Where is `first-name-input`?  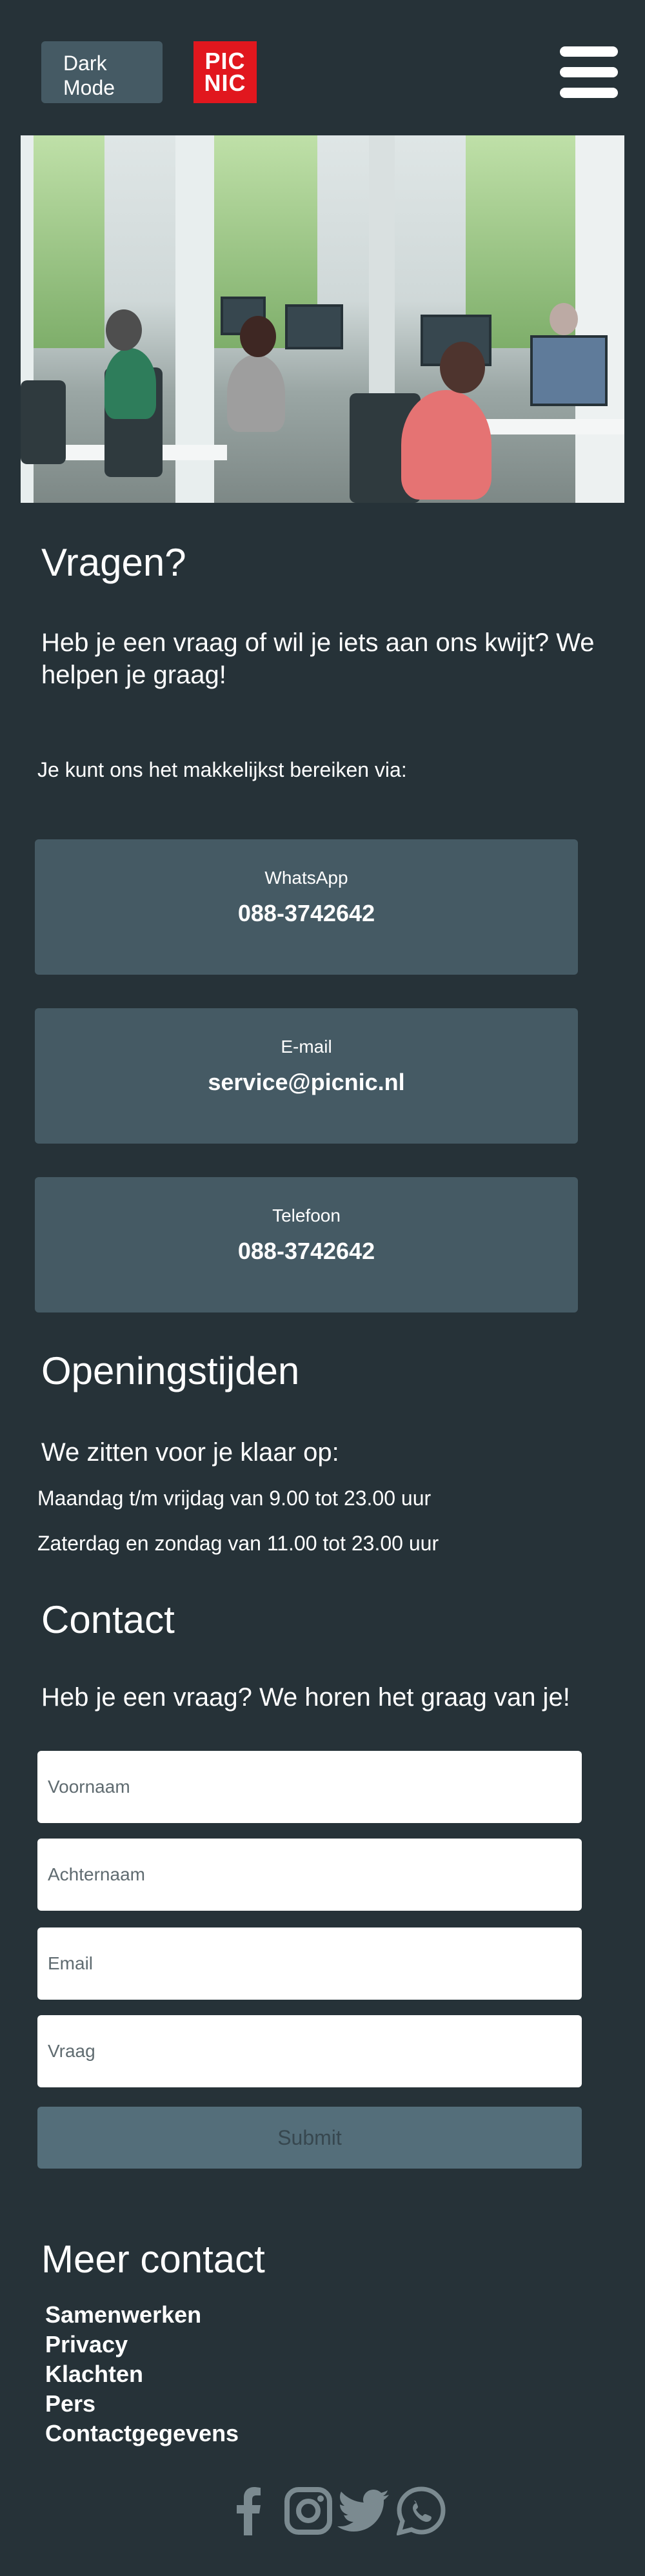
first-name-input is located at coordinates (310, 1787).